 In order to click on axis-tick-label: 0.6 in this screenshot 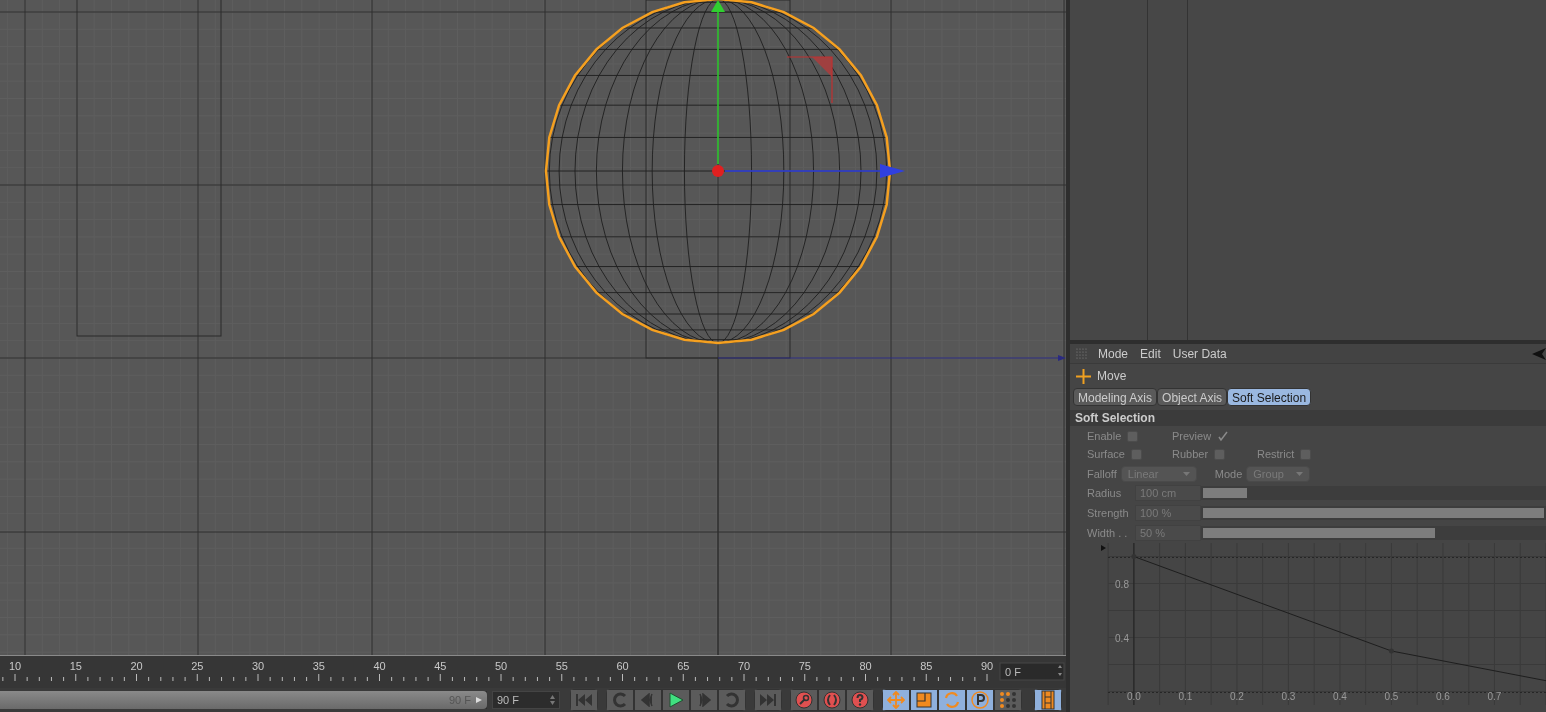, I will do `click(1443, 696)`.